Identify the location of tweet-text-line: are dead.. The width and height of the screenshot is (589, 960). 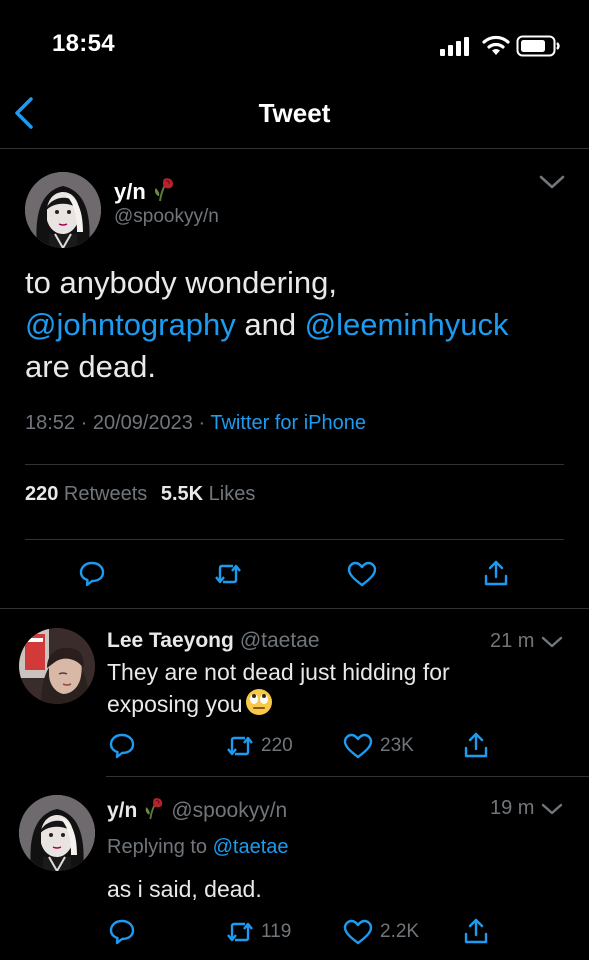
(90, 366).